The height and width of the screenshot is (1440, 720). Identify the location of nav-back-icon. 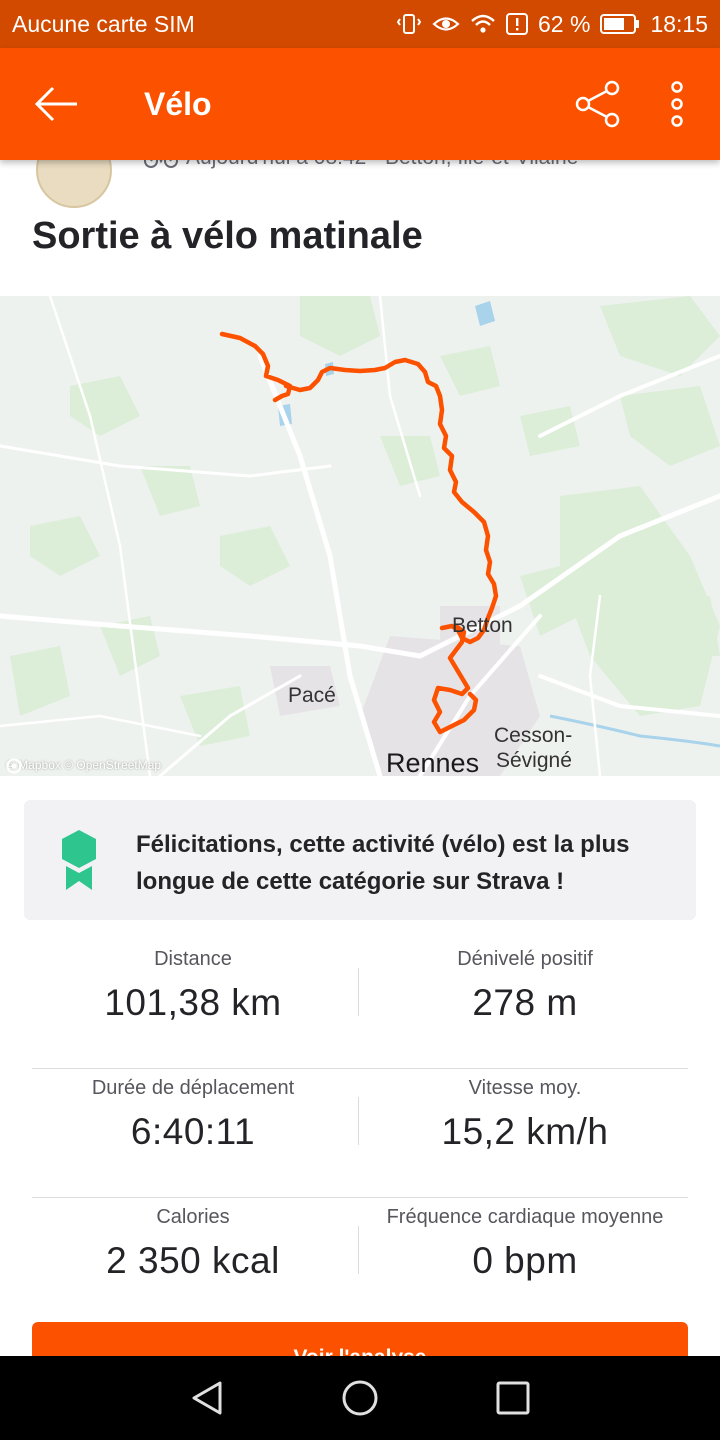
(207, 1398).